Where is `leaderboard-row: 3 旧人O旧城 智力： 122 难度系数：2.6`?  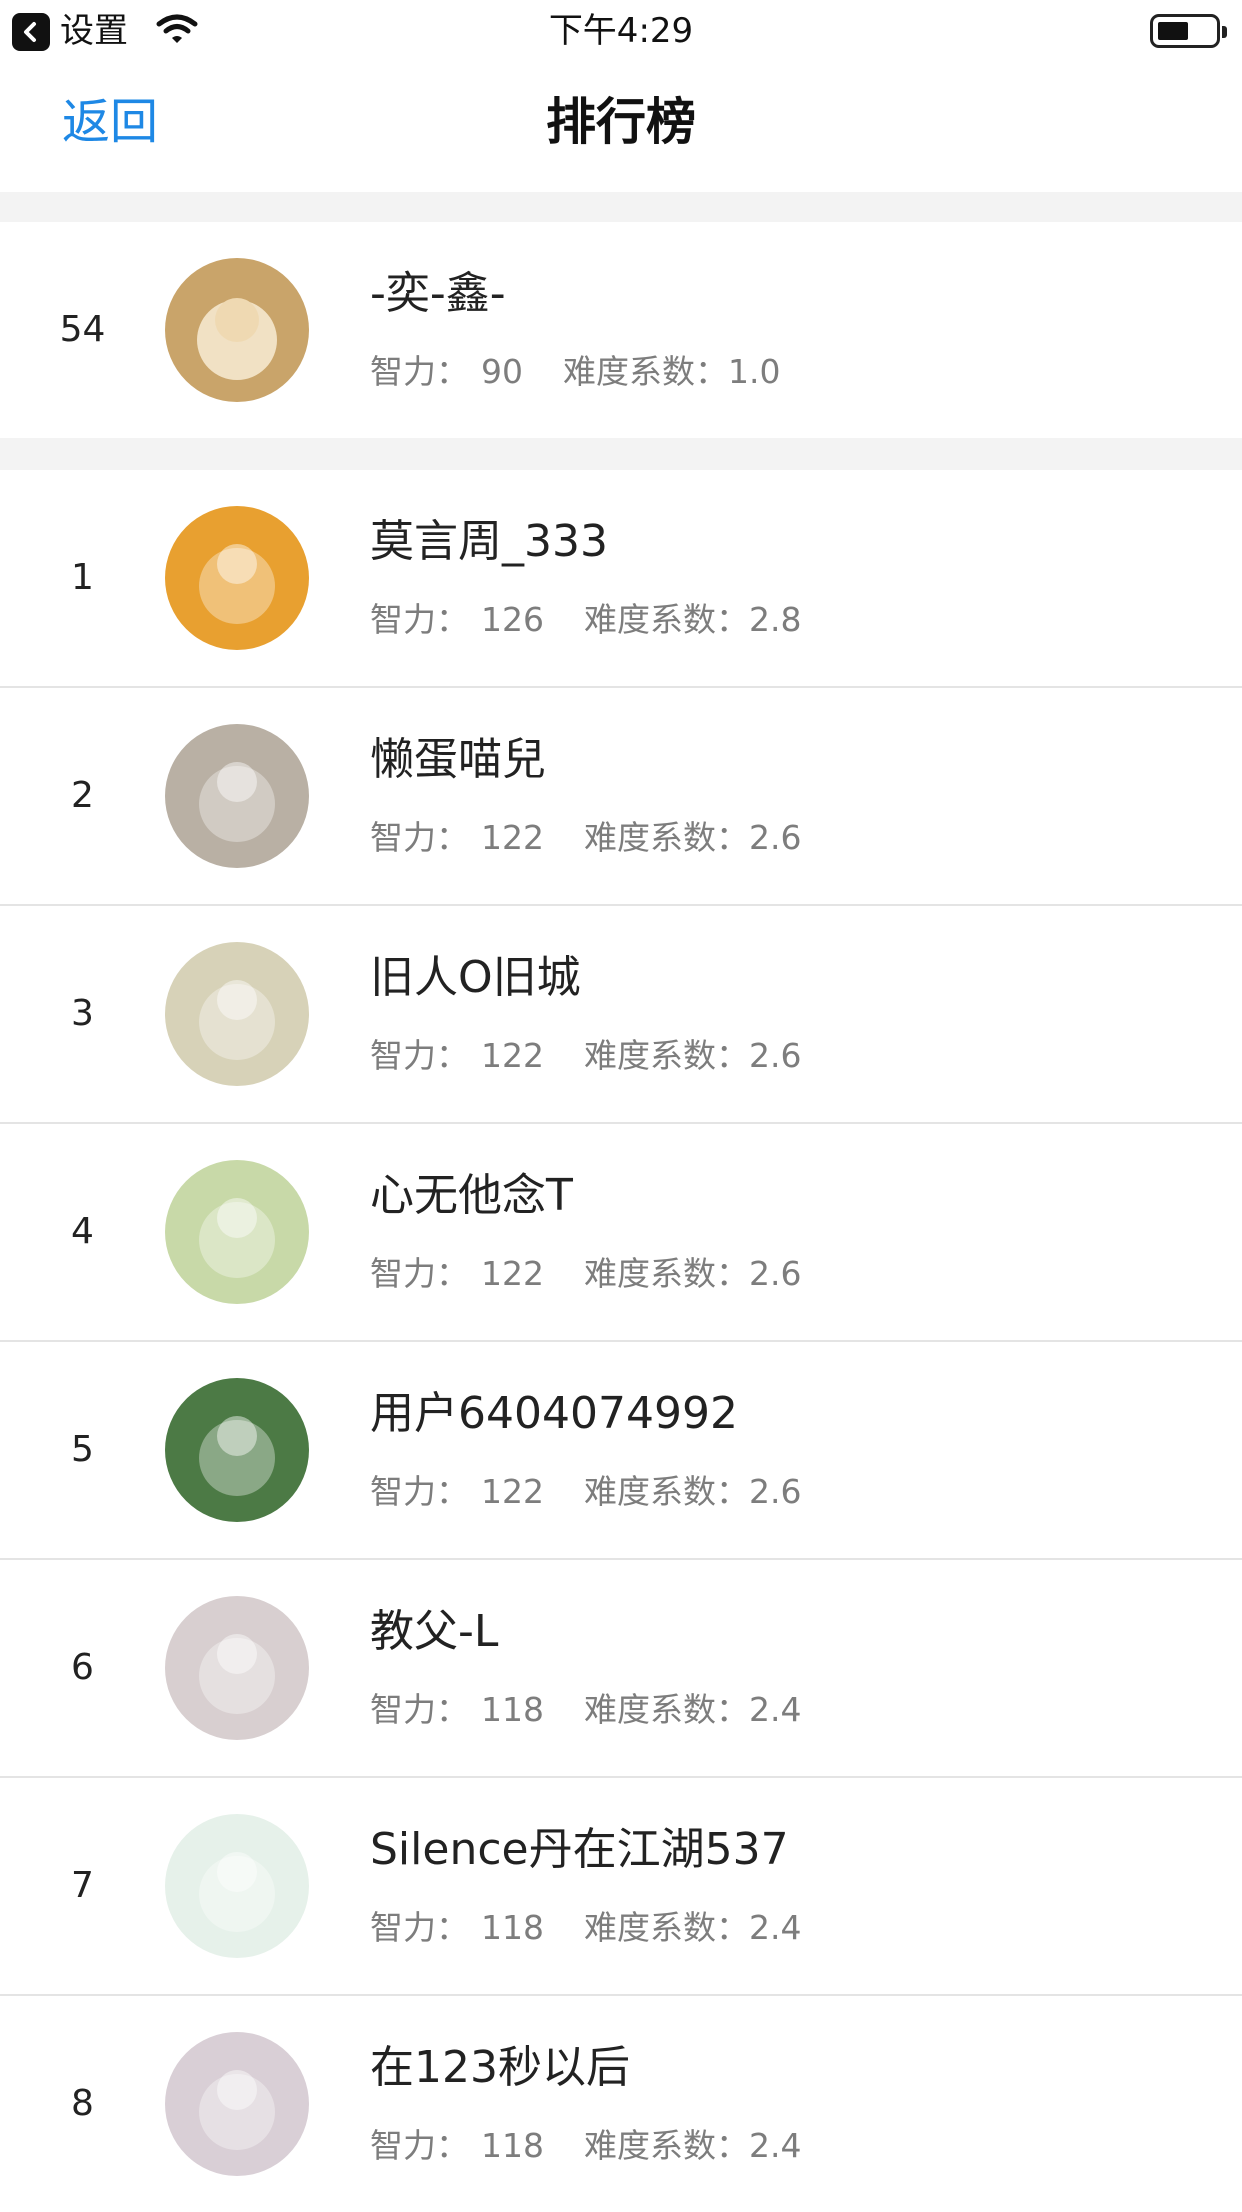 leaderboard-row: 3 旧人O旧城 智力： 122 难度系数：2.6 is located at coordinates (621, 1014).